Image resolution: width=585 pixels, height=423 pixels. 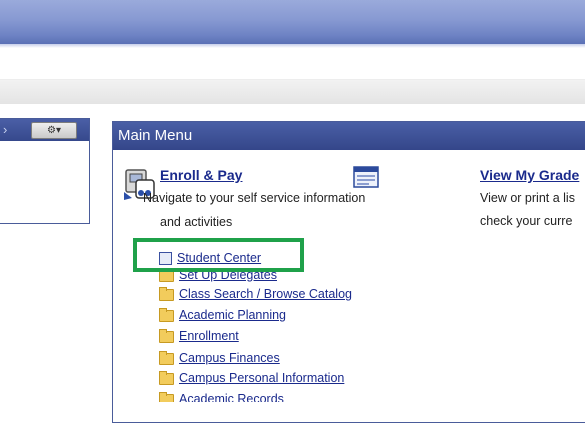 What do you see at coordinates (292, 46) in the screenshot?
I see `banner-shadow` at bounding box center [292, 46].